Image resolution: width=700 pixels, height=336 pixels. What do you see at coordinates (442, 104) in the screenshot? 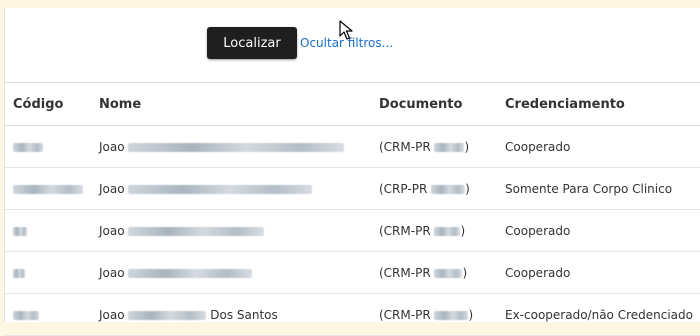
I see `column-header-documento: Documento` at bounding box center [442, 104].